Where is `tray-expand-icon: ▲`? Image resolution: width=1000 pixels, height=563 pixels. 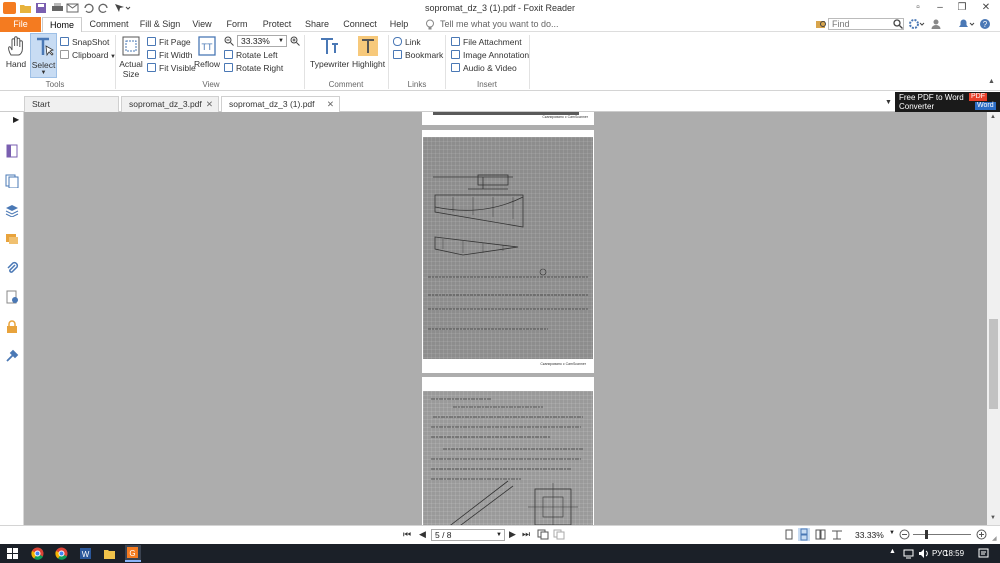 tray-expand-icon: ▲ is located at coordinates (892, 551).